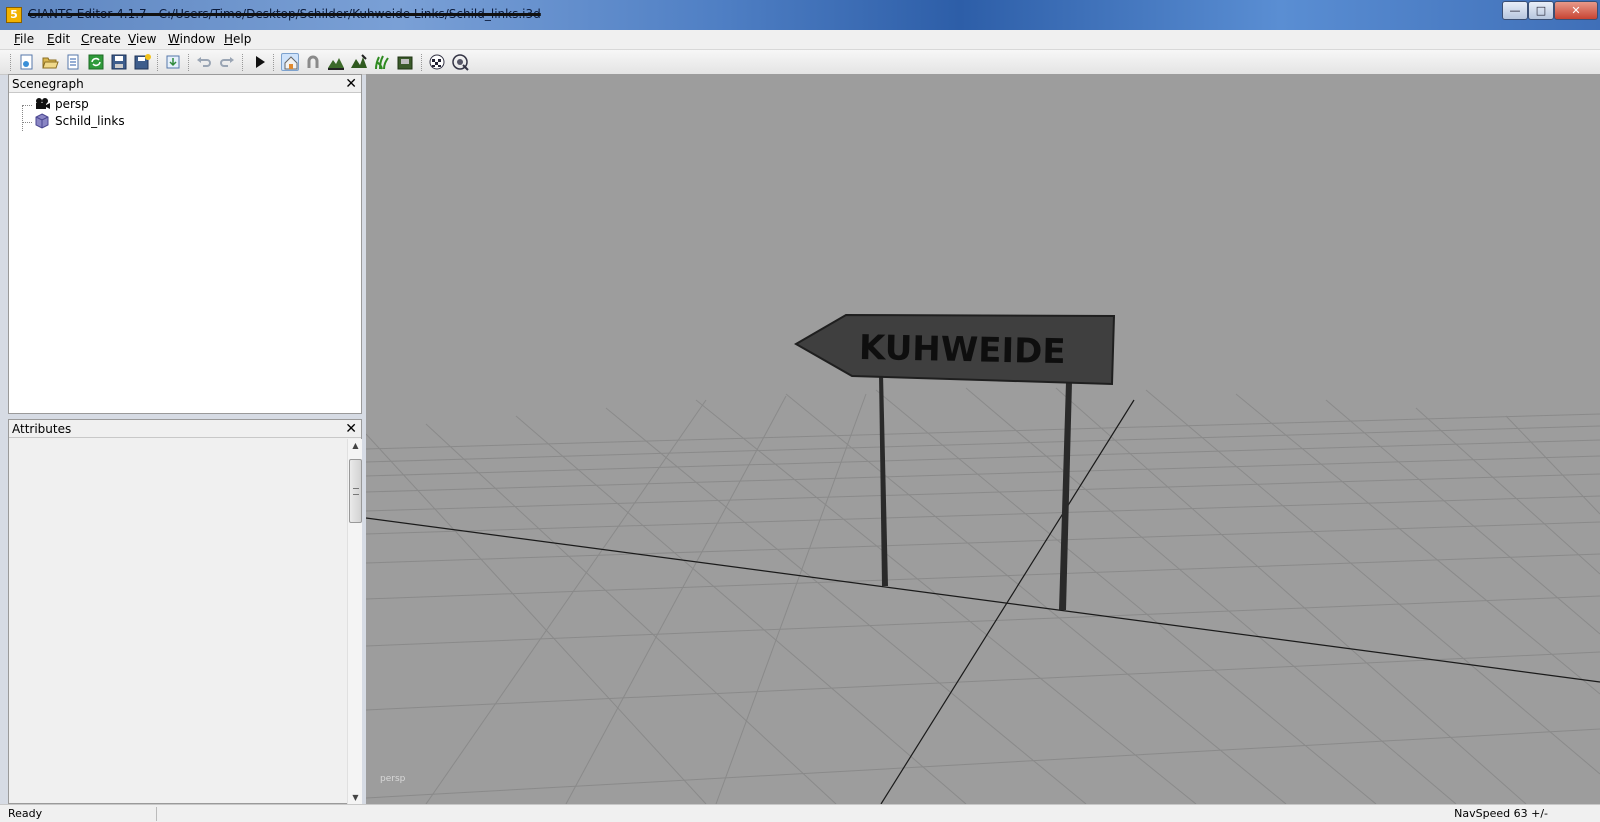  I want to click on scenegraph-title: Scenegraph, so click(48, 84).